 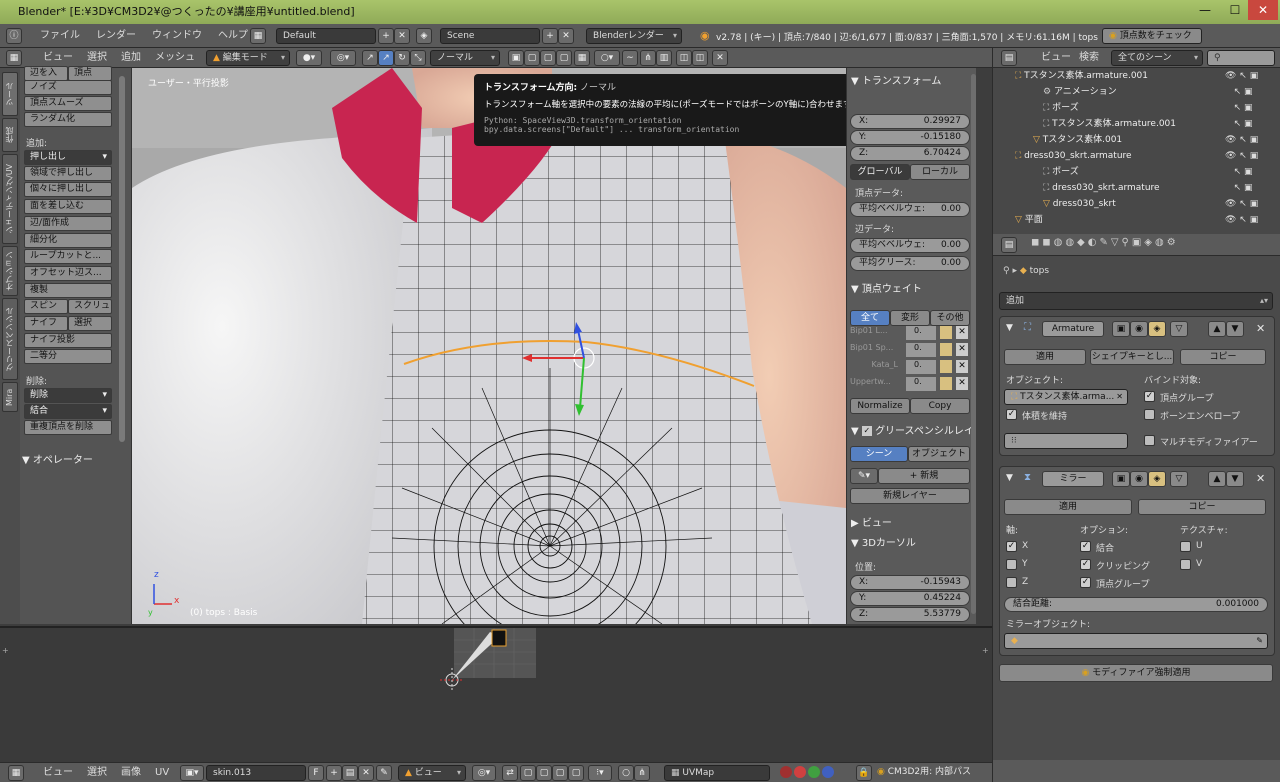 I want to click on operator-panel-header: ▼ オペレーター, so click(x=57, y=458).